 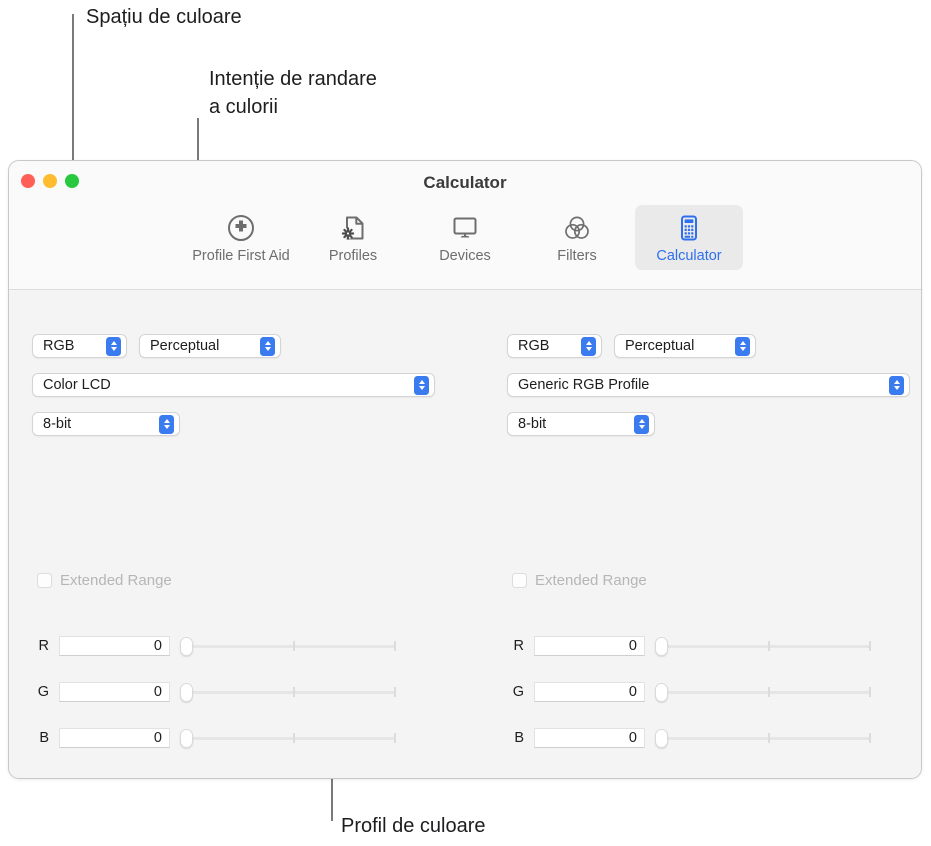 I want to click on source-bit-depth-popup: 8-bit, so click(x=106, y=424).